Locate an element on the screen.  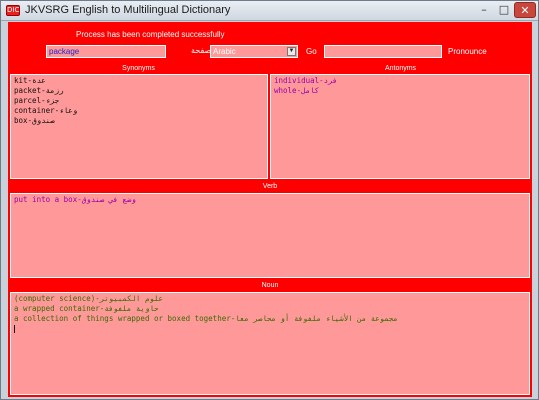
list-item: kit-عدة is located at coordinates (30, 80).